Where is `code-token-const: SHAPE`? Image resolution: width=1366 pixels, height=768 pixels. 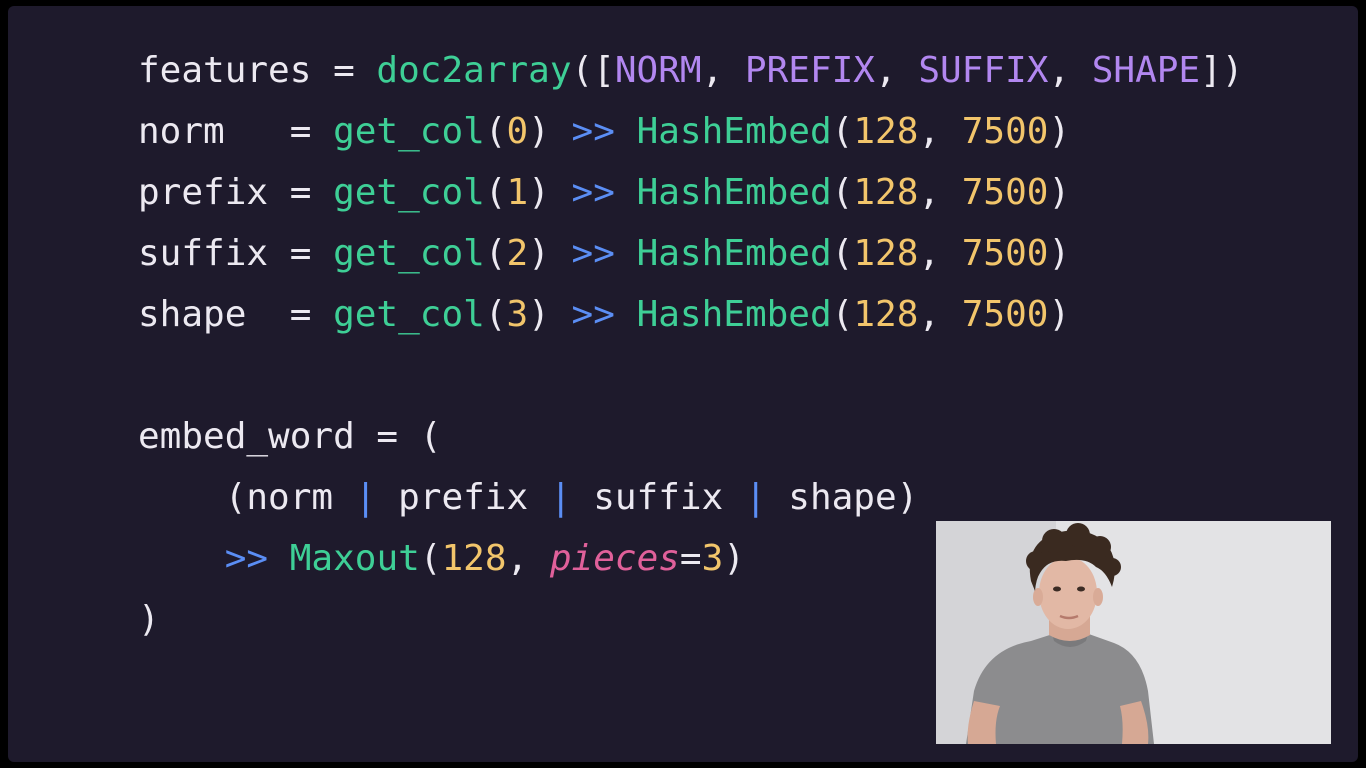 code-token-const: SHAPE is located at coordinates (1146, 70).